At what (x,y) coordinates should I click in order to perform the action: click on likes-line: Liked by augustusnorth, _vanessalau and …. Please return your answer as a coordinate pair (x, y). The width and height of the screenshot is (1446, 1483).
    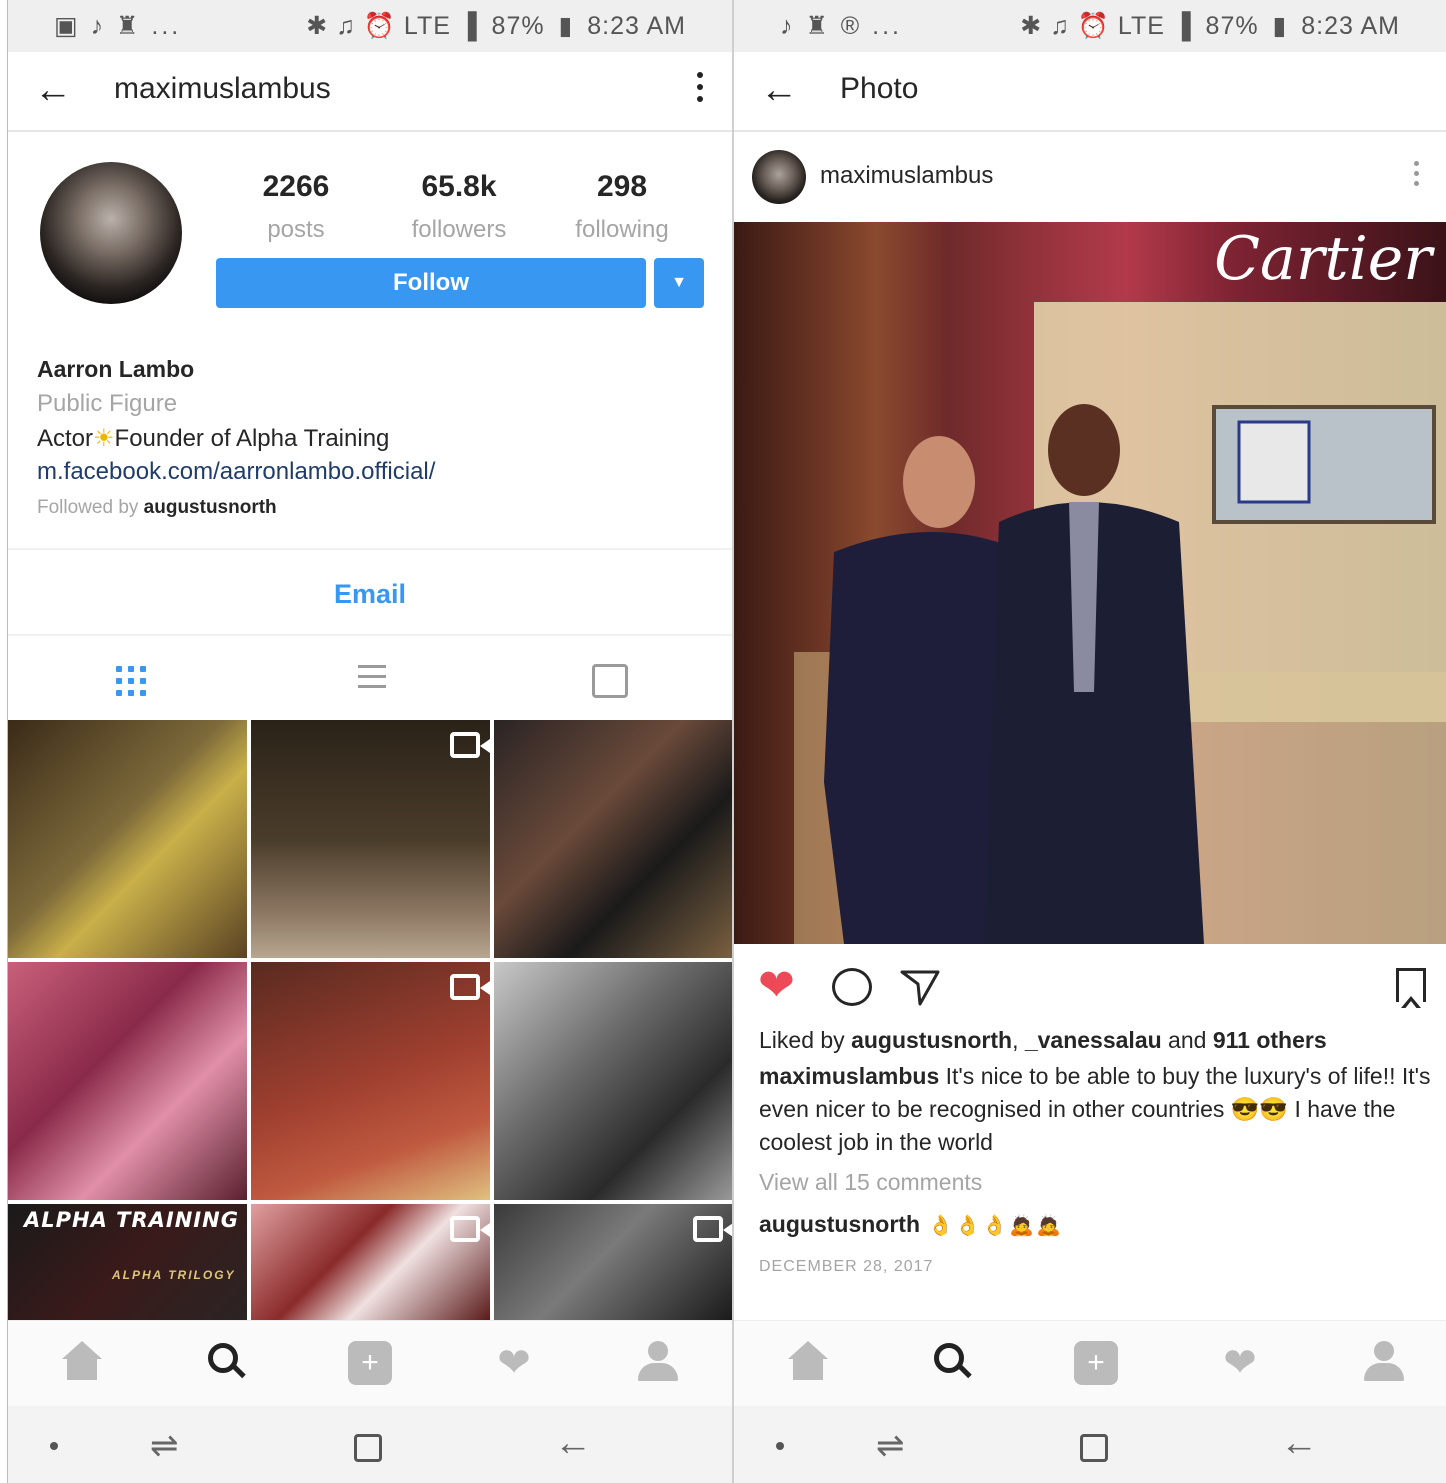
    Looking at the image, I should click on (1095, 1040).